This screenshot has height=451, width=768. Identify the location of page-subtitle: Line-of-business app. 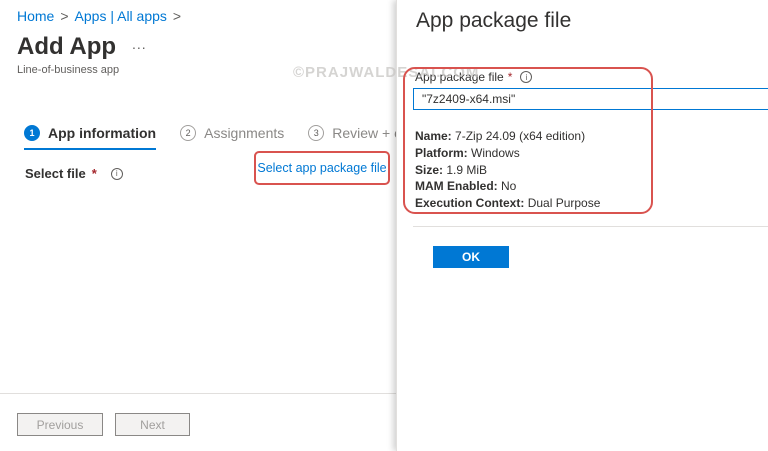
(68, 70).